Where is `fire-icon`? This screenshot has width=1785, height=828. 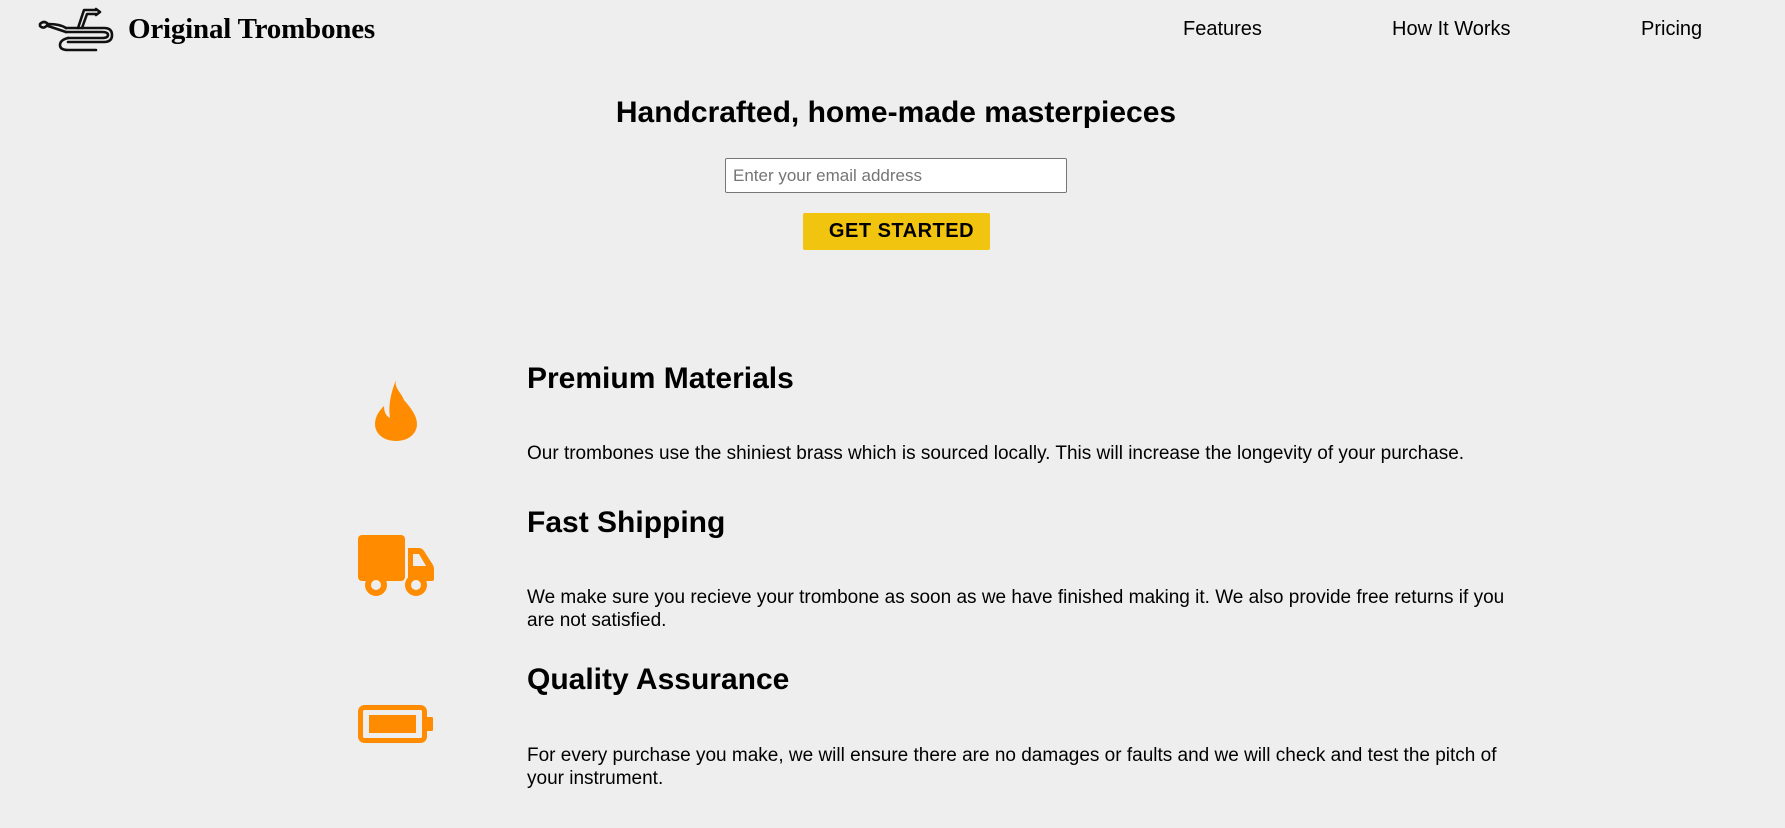
fire-icon is located at coordinates (396, 410).